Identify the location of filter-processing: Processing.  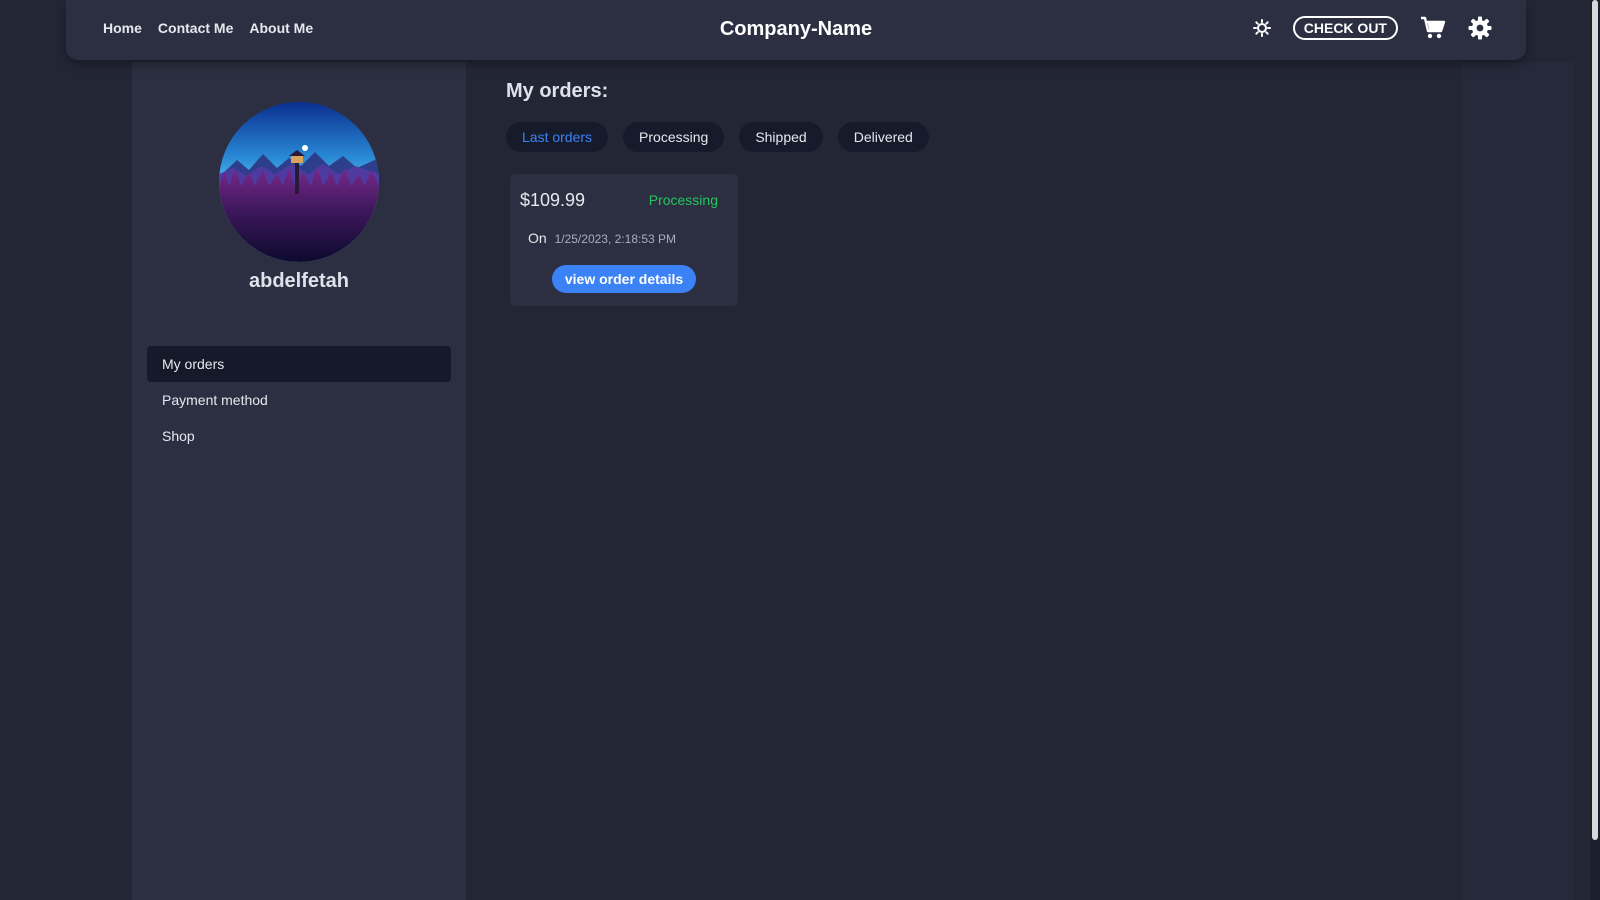
(674, 137).